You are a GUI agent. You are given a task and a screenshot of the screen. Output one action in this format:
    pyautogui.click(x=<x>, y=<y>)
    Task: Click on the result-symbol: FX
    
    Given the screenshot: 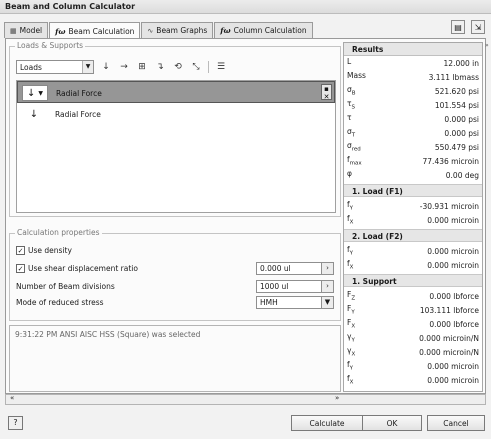 What is the action you would take?
    pyautogui.click(x=351, y=324)
    